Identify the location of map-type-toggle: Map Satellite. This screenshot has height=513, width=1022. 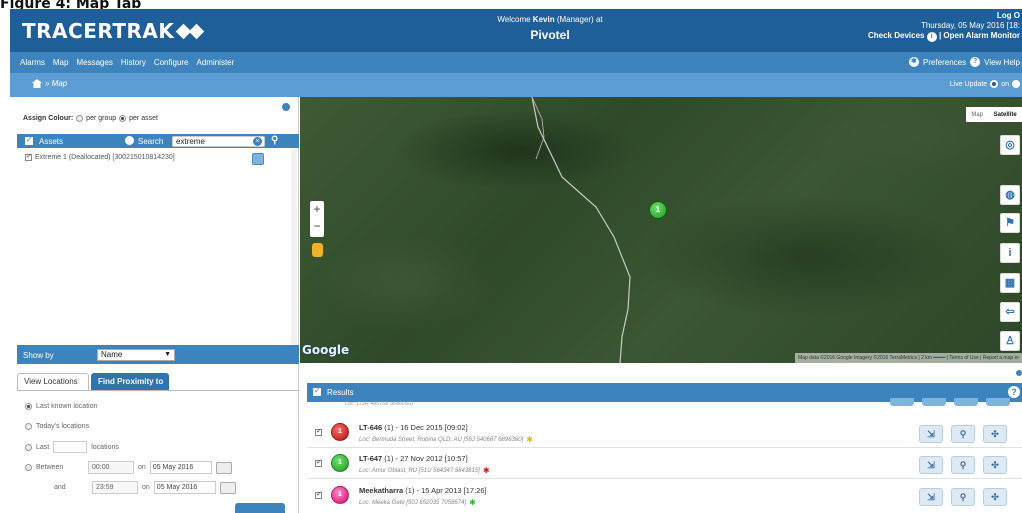
(994, 114).